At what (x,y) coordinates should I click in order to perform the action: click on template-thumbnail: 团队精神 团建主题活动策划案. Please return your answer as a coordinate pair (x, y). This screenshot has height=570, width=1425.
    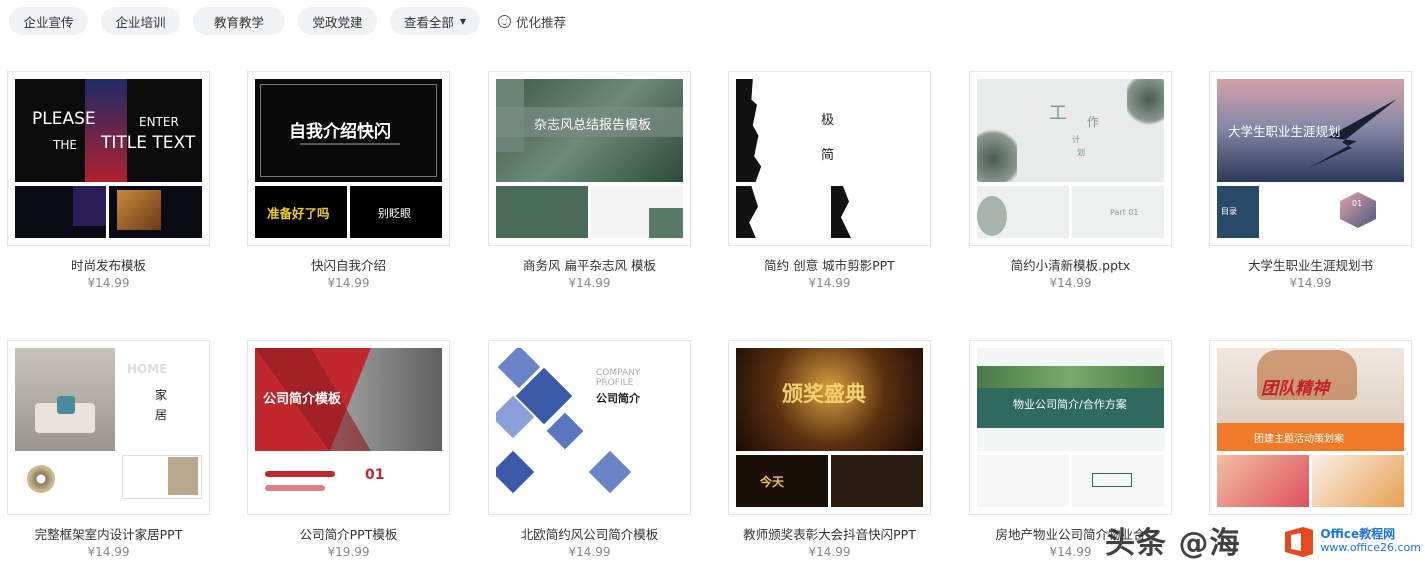
    Looking at the image, I should click on (1310, 427).